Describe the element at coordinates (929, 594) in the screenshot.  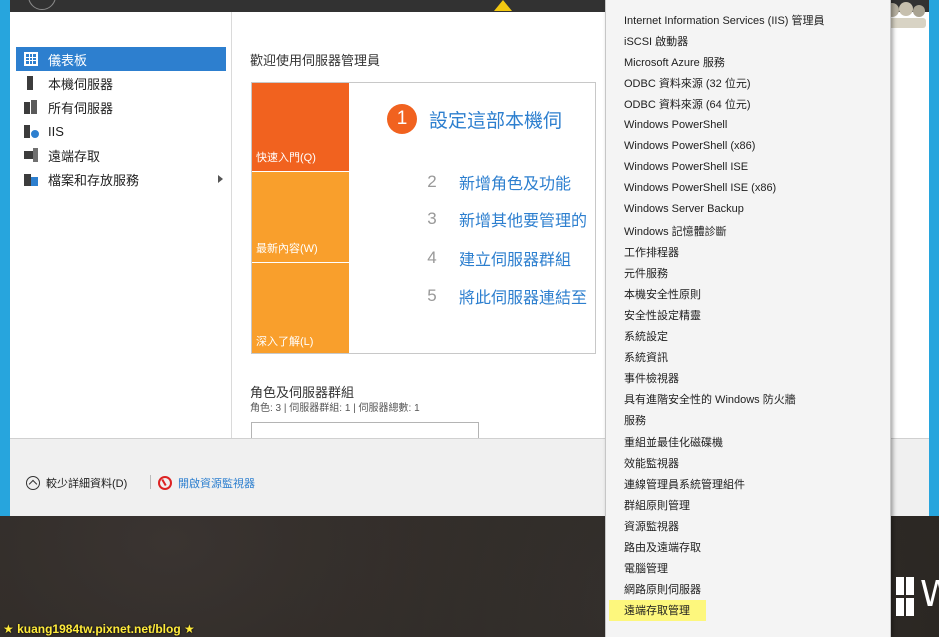
I see `windows-brand-text: W` at that location.